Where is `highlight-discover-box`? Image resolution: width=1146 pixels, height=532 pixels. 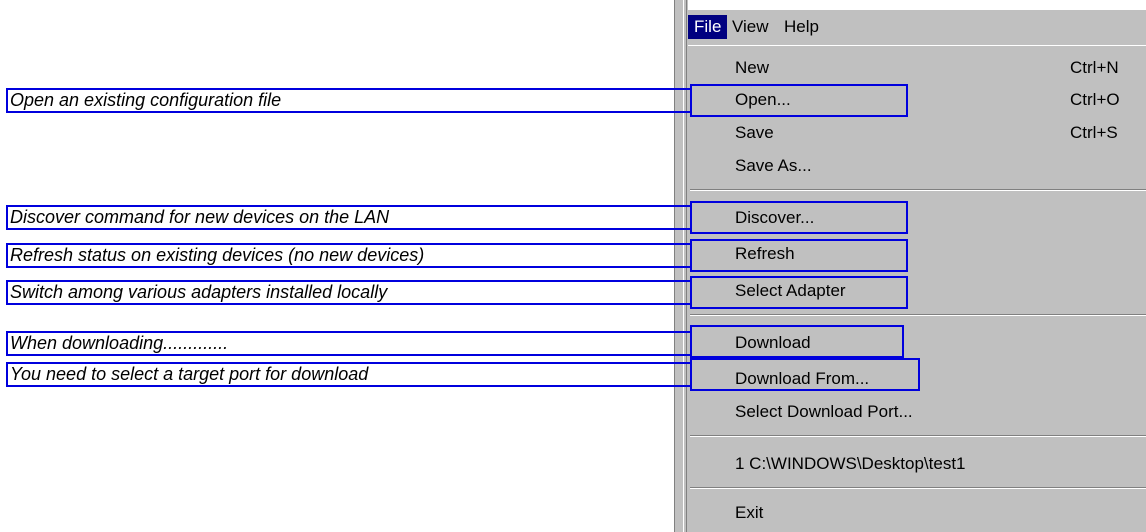 highlight-discover-box is located at coordinates (799, 217).